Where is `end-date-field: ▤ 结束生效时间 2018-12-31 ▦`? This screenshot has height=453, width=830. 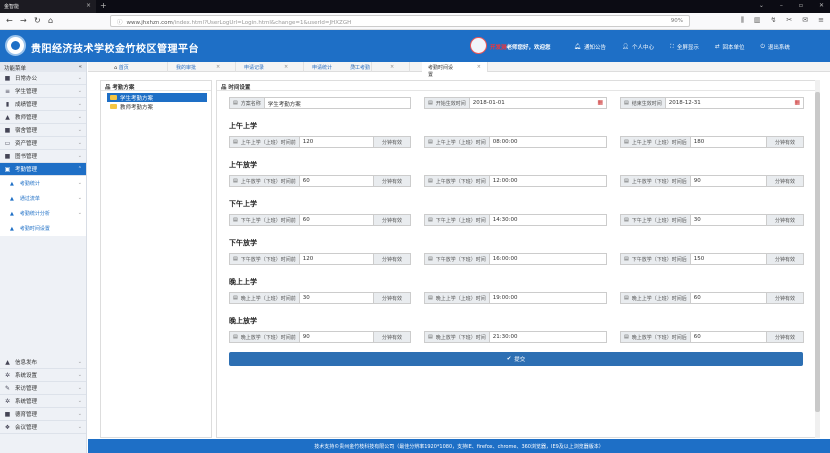
end-date-field: ▤ 结束生效时间 2018-12-31 ▦ is located at coordinates (712, 103).